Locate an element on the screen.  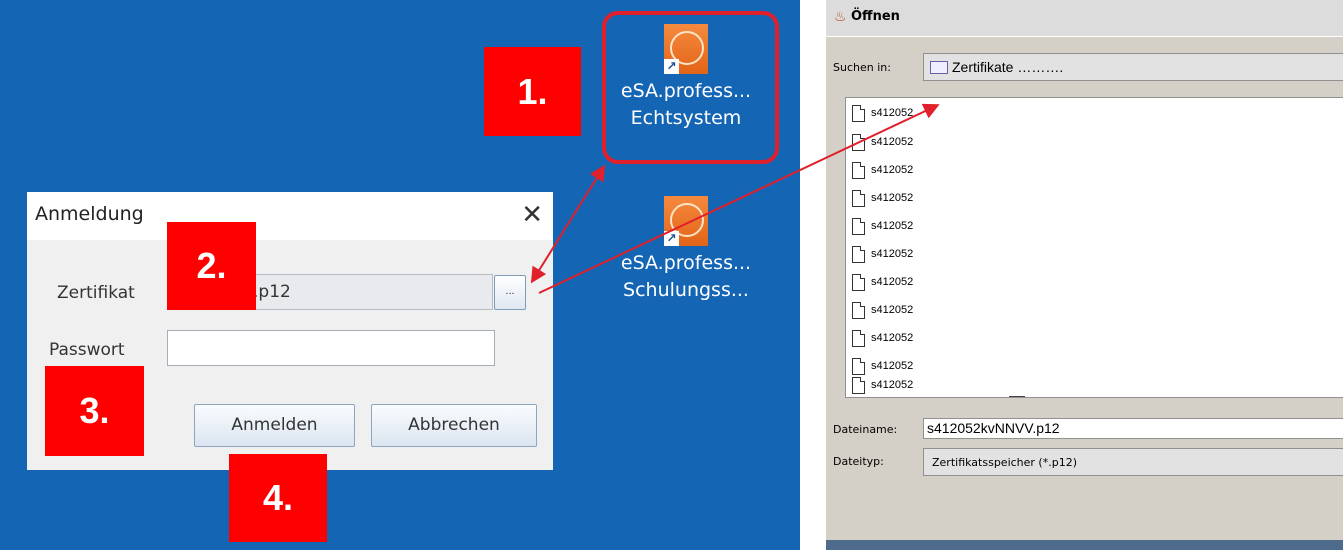
step-marker-1: 1. is located at coordinates (532, 91).